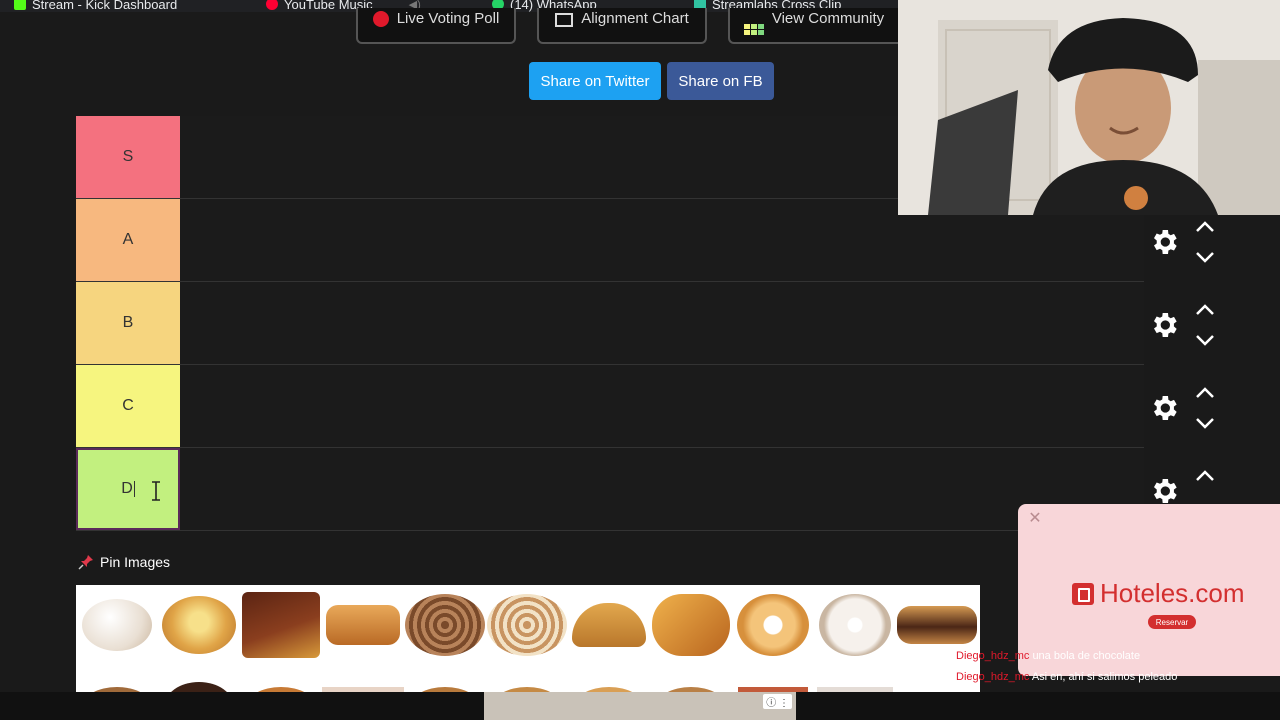 This screenshot has height=720, width=1280. Describe the element at coordinates (272, 5) in the screenshot. I see `youtube-music-icon` at that location.